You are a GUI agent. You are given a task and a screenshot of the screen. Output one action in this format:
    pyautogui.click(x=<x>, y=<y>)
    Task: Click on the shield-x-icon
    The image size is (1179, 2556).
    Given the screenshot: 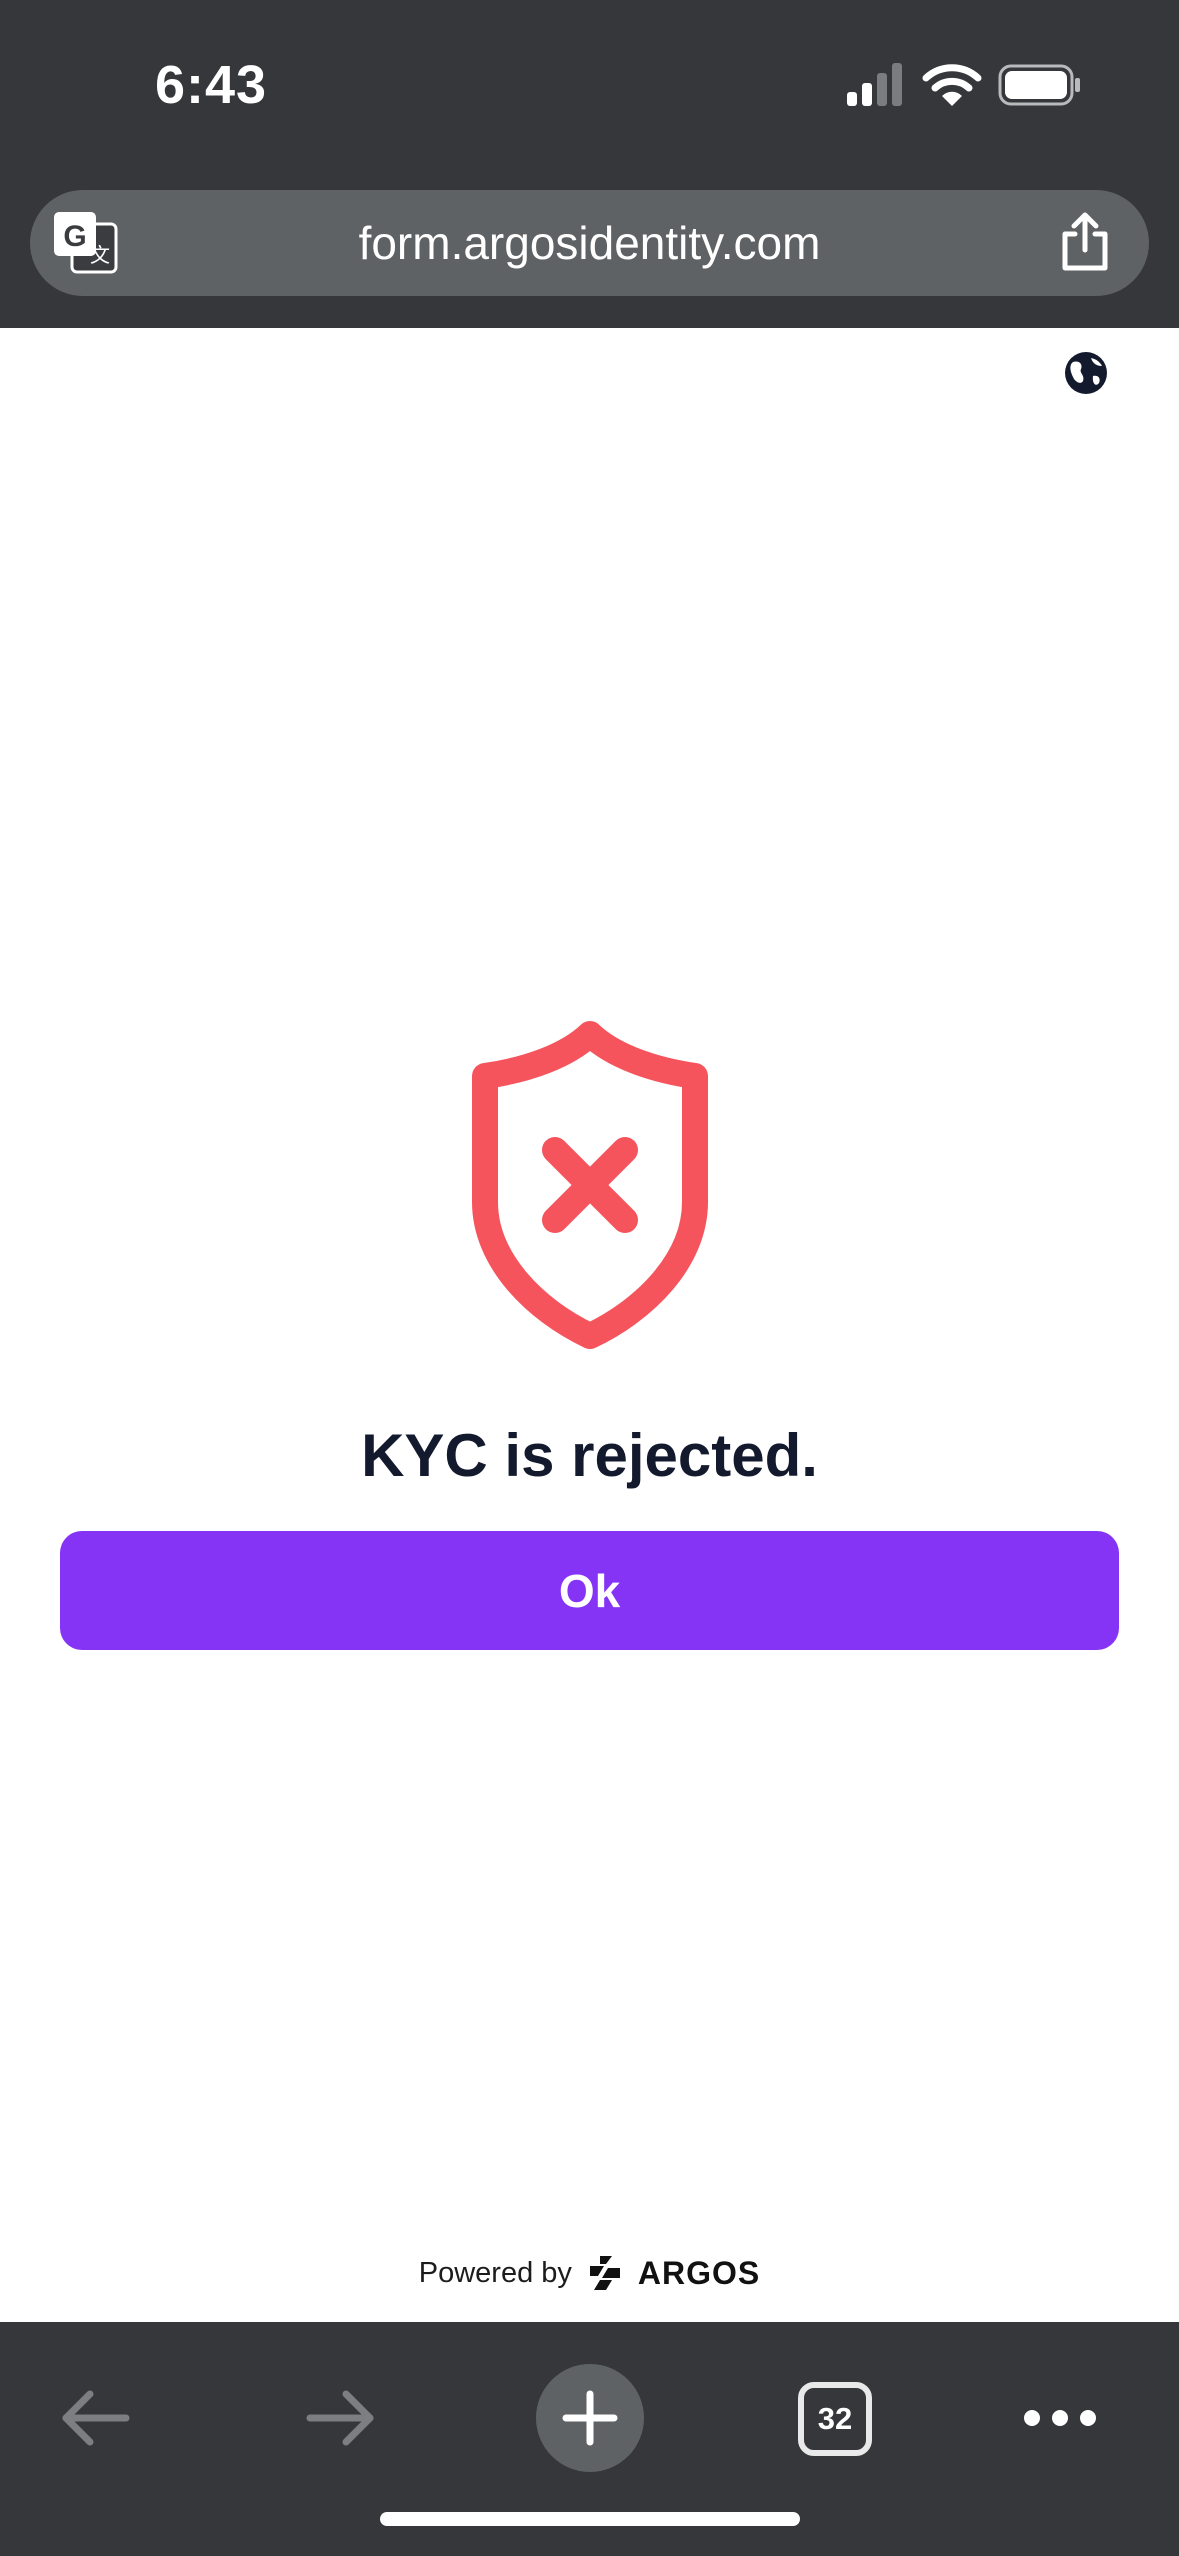 What is the action you would take?
    pyautogui.click(x=590, y=1185)
    